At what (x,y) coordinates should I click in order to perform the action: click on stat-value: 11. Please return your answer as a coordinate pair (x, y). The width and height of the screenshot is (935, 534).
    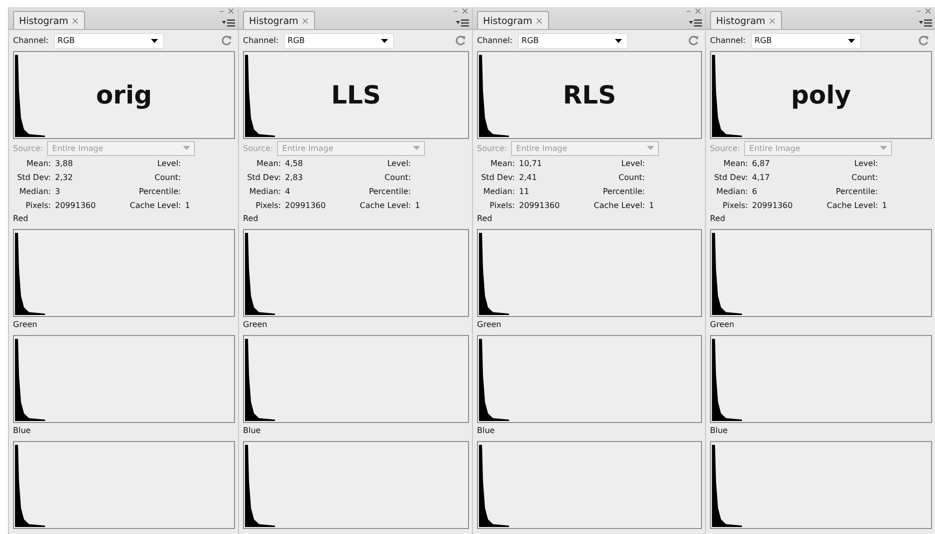
    Looking at the image, I should click on (524, 192).